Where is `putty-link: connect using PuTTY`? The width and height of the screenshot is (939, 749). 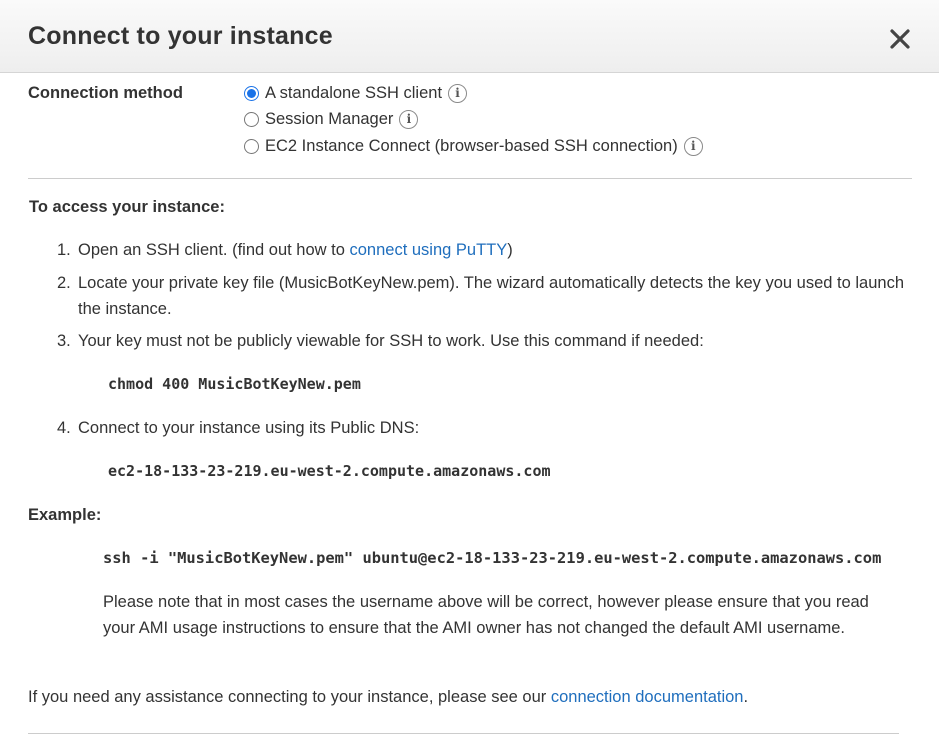
putty-link: connect using PuTTY is located at coordinates (429, 250).